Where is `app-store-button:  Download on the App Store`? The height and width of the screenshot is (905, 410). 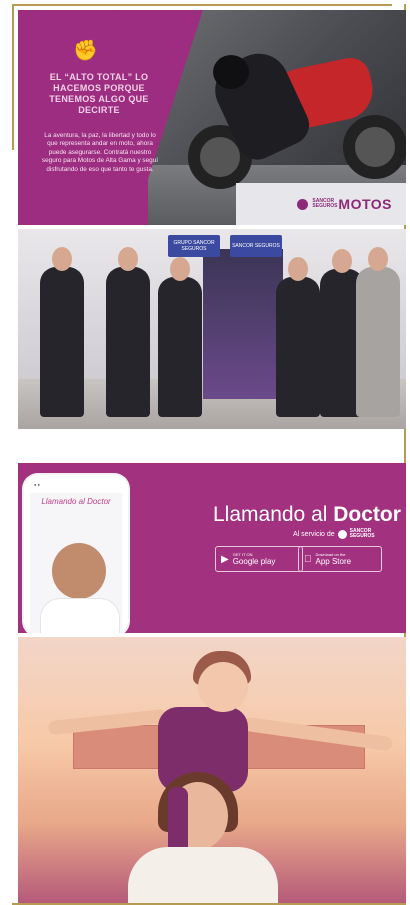
app-store-button:  Download on the App Store is located at coordinates (340, 559).